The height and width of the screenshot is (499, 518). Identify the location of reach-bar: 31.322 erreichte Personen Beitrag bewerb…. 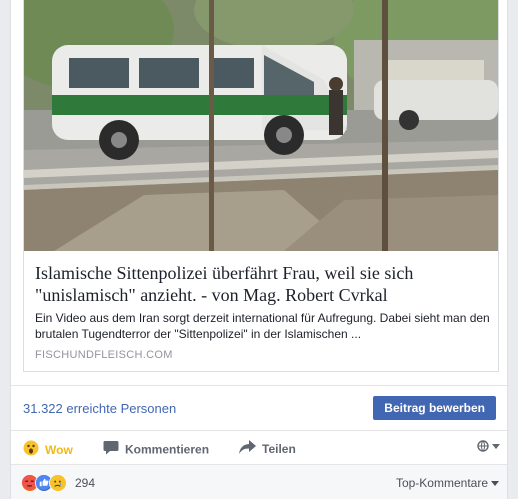
(259, 407).